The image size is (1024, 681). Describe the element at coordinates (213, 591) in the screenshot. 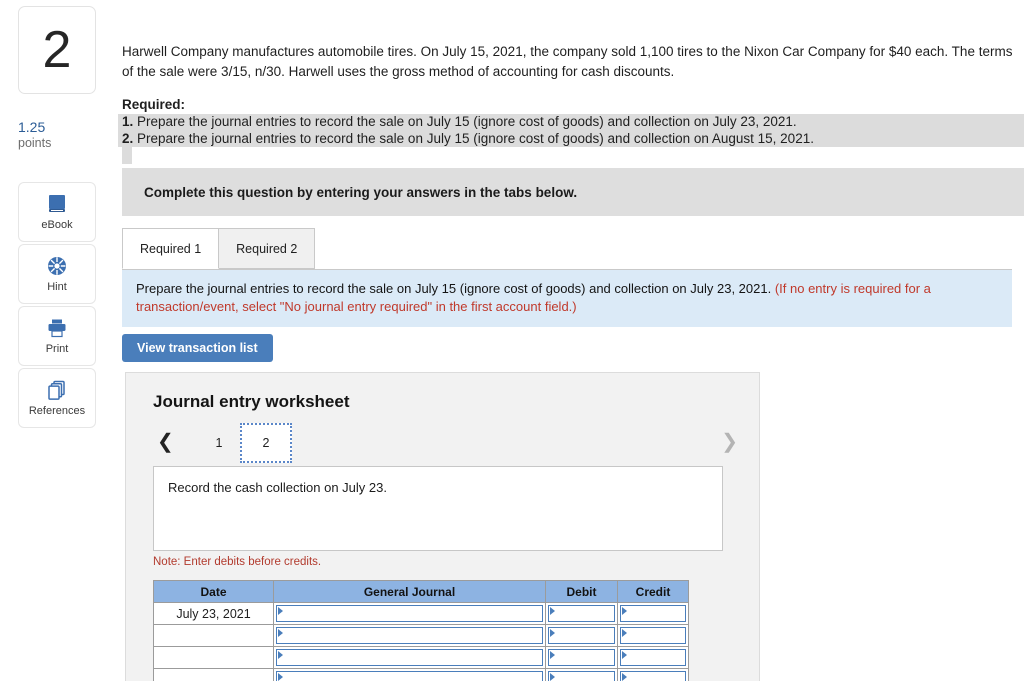

I see `column-header-date: Date` at that location.